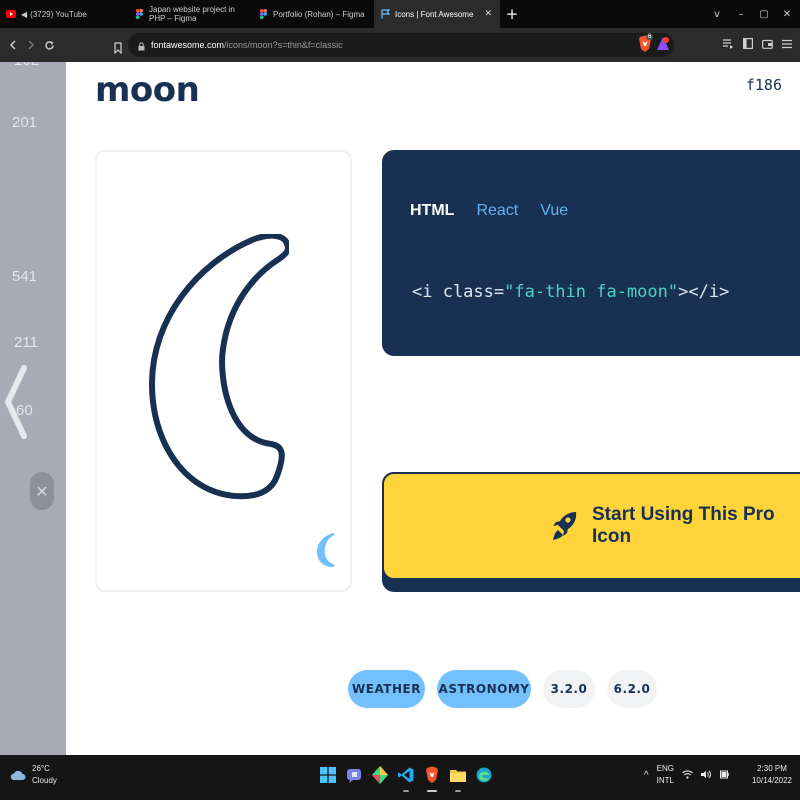  Describe the element at coordinates (33, 408) in the screenshot. I see `previous-icon-panel: 162 201 541 211 60 ✕` at that location.